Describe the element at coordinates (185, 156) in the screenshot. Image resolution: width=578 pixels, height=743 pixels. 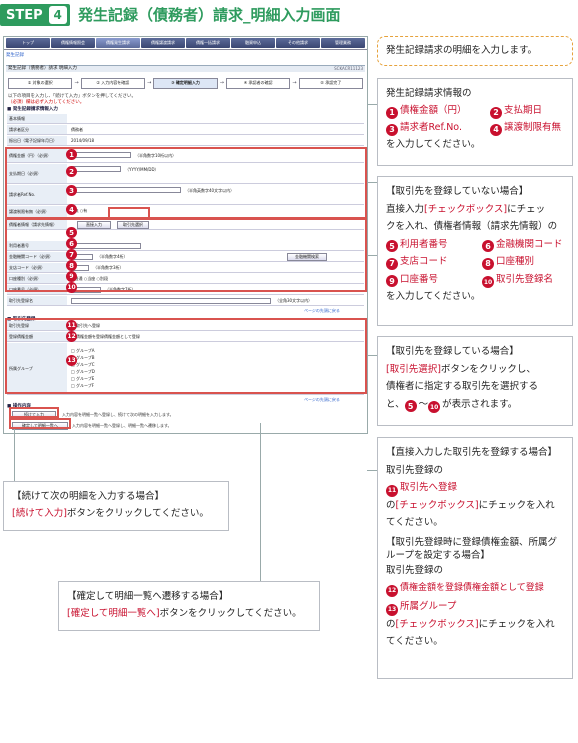
I see `form-row: 債権金額（円）（必須） （半角数字10桁以内）` at that location.